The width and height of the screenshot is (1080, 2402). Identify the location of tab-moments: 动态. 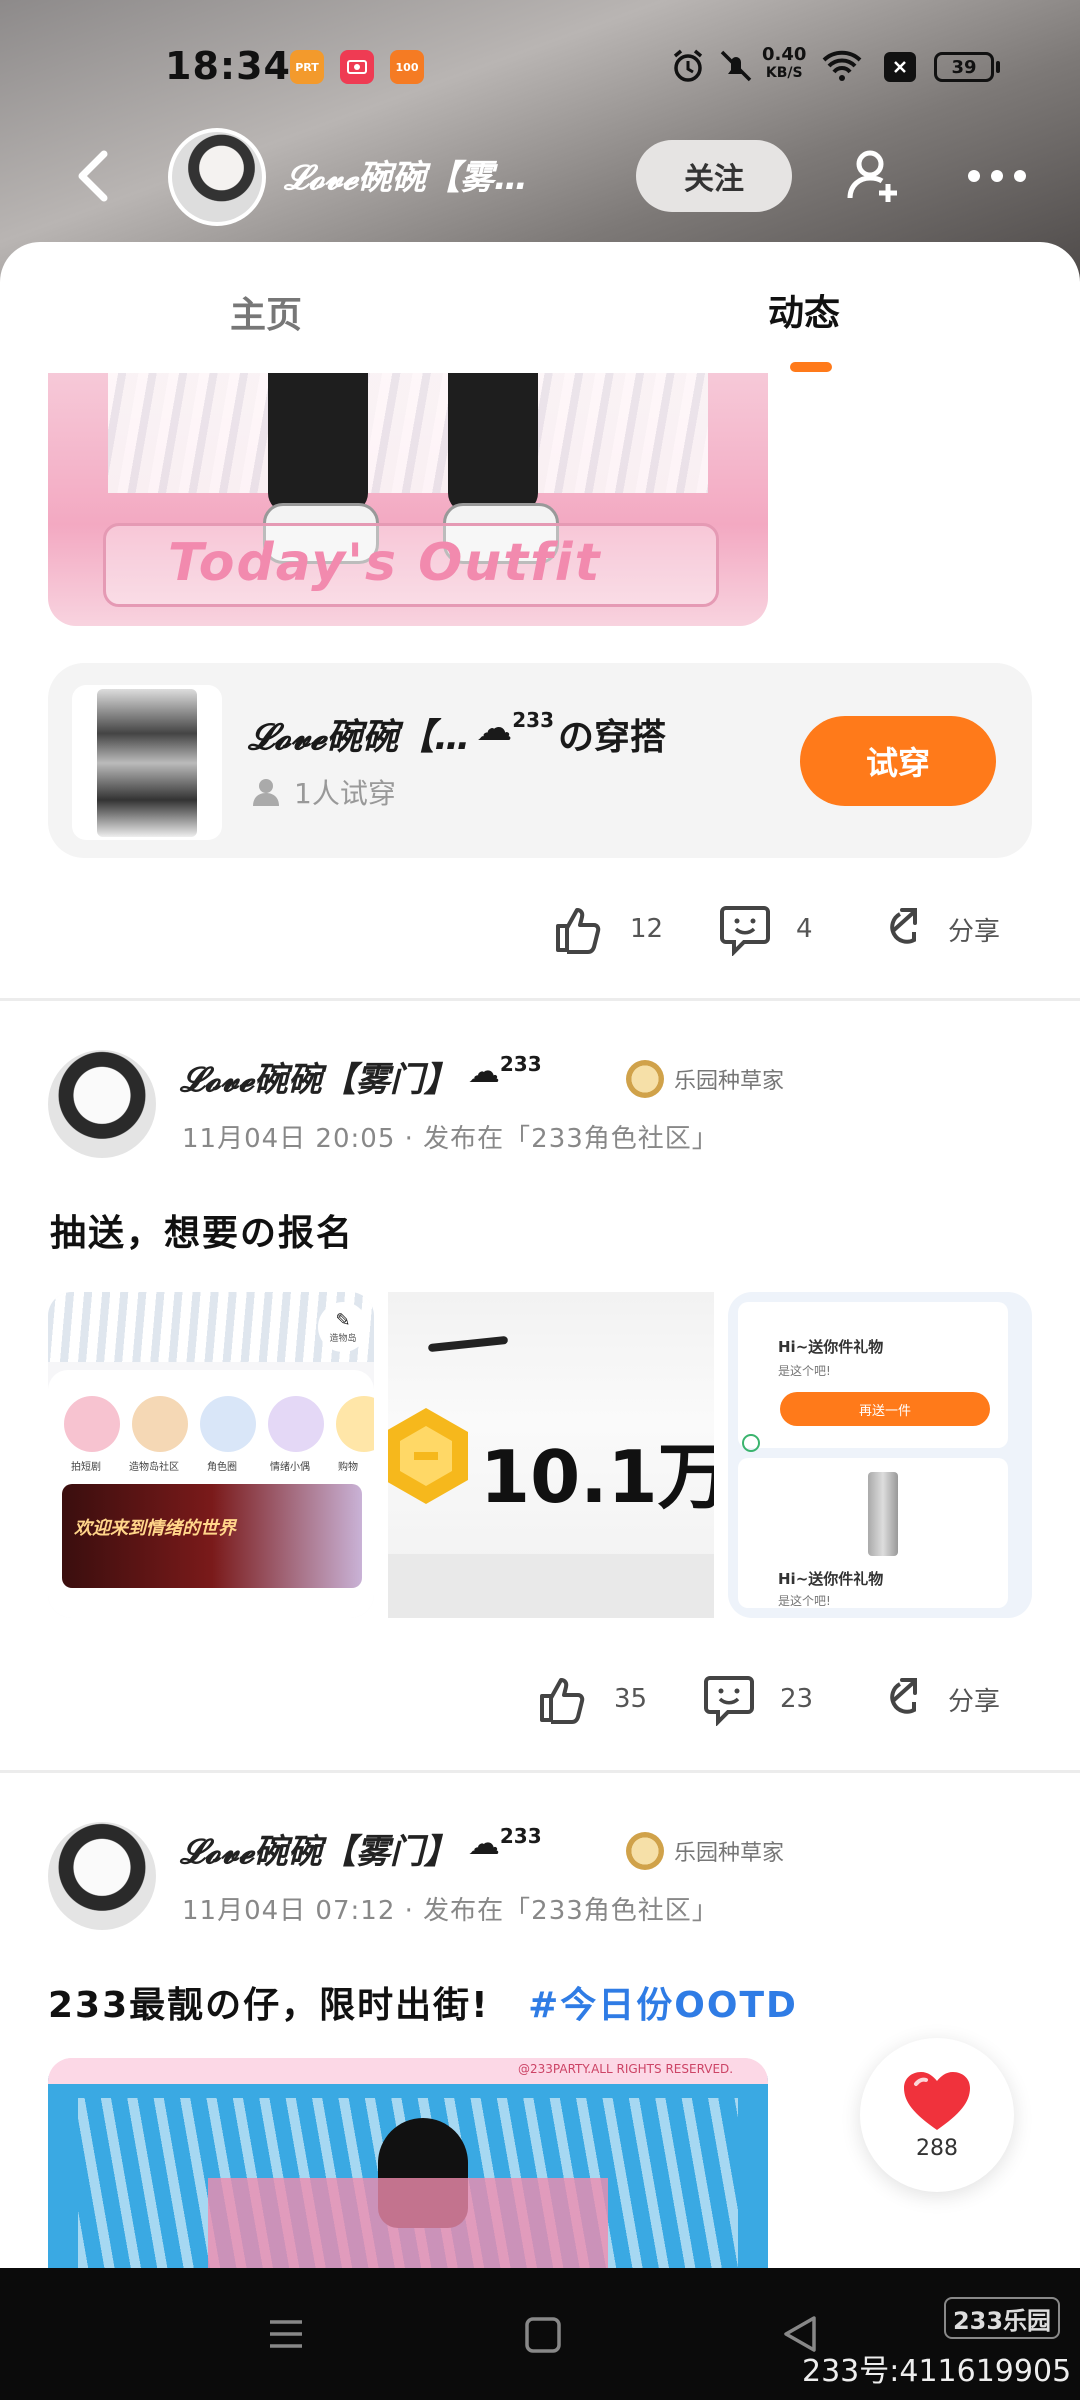
(804, 310).